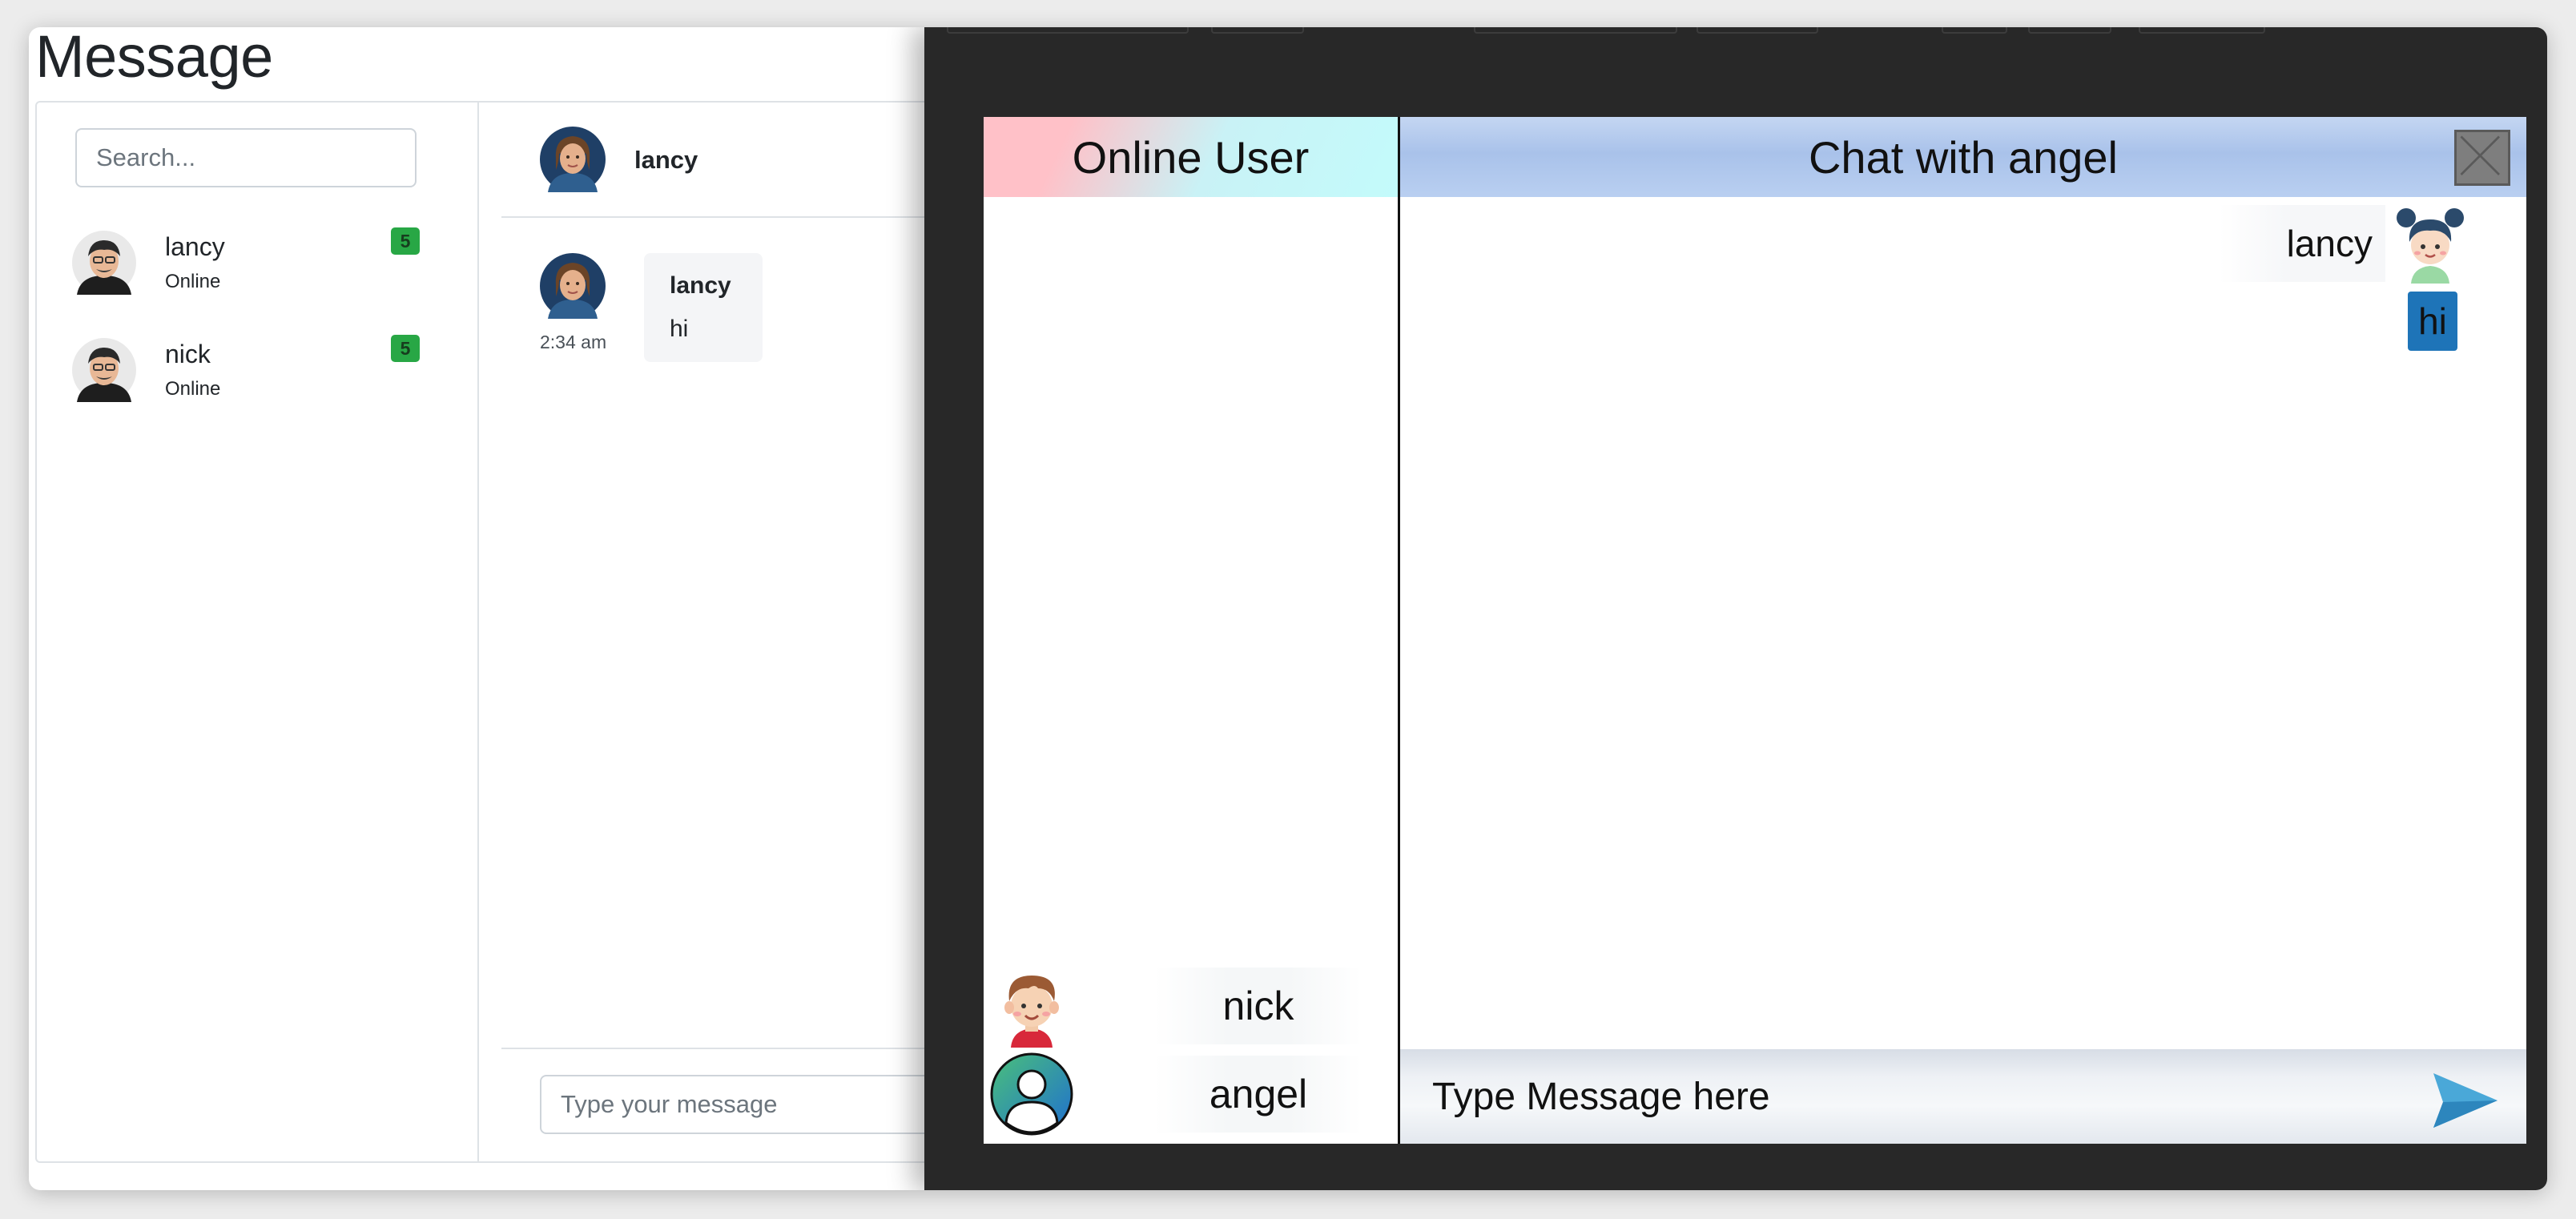 This screenshot has width=2576, height=1219. Describe the element at coordinates (2430, 246) in the screenshot. I see `cartoon-girl-avatar-icon` at that location.